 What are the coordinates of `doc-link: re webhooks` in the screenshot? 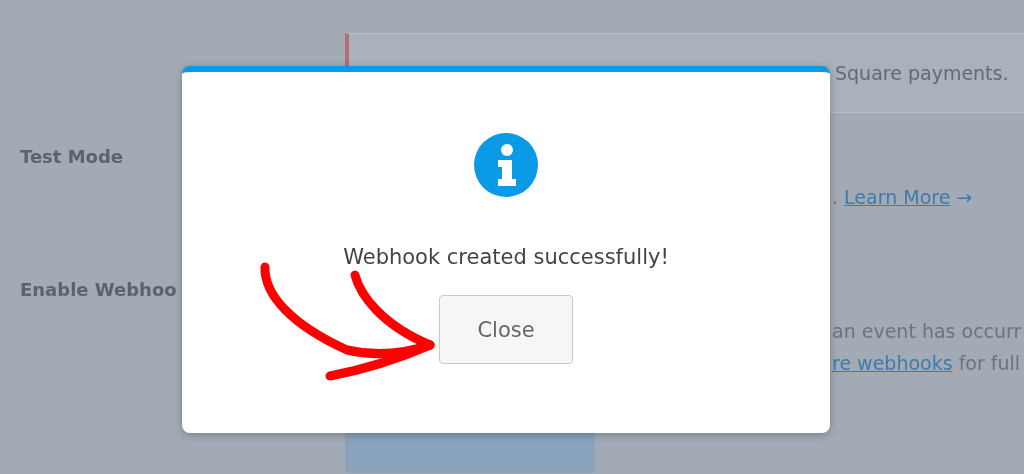 It's located at (892, 363).